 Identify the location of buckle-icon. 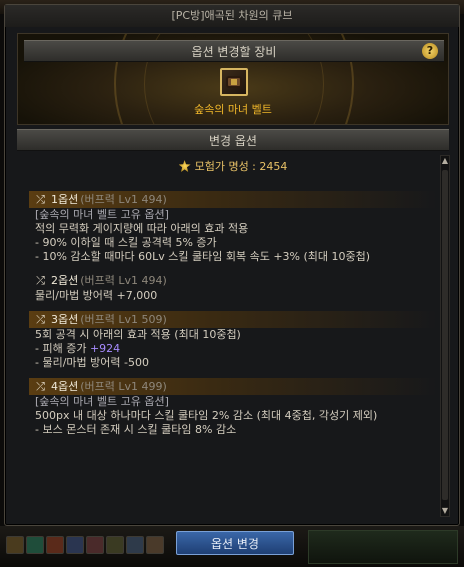
(234, 82).